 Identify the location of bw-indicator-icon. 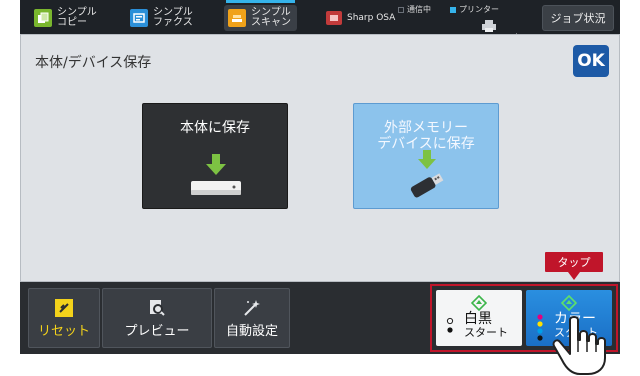
(450, 328).